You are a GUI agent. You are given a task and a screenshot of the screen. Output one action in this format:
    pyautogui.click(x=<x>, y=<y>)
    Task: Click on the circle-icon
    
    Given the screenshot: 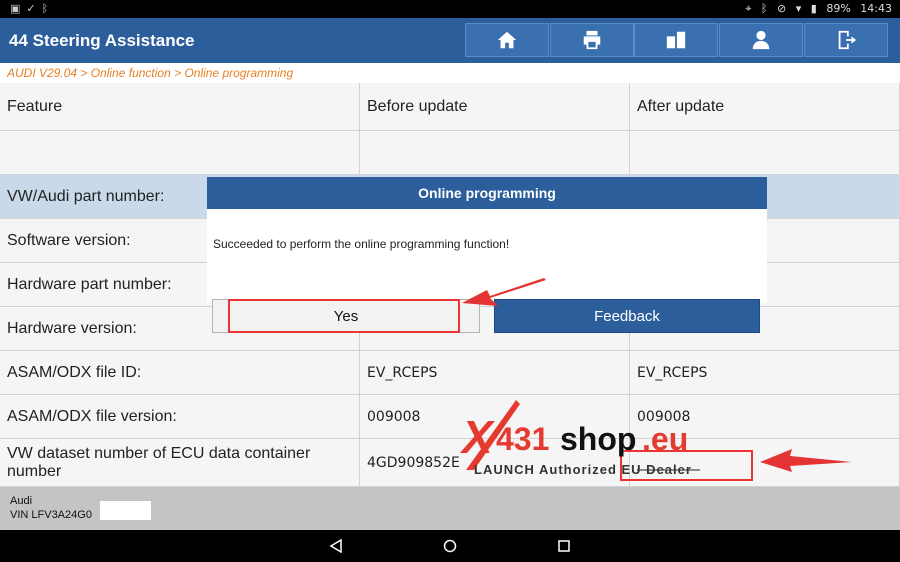 What is the action you would take?
    pyautogui.click(x=450, y=546)
    